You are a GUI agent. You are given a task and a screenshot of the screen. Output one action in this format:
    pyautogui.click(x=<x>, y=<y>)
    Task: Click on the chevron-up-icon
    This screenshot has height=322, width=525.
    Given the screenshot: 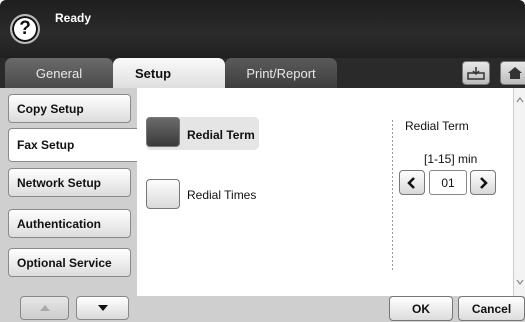 What is the action you would take?
    pyautogui.click(x=520, y=100)
    